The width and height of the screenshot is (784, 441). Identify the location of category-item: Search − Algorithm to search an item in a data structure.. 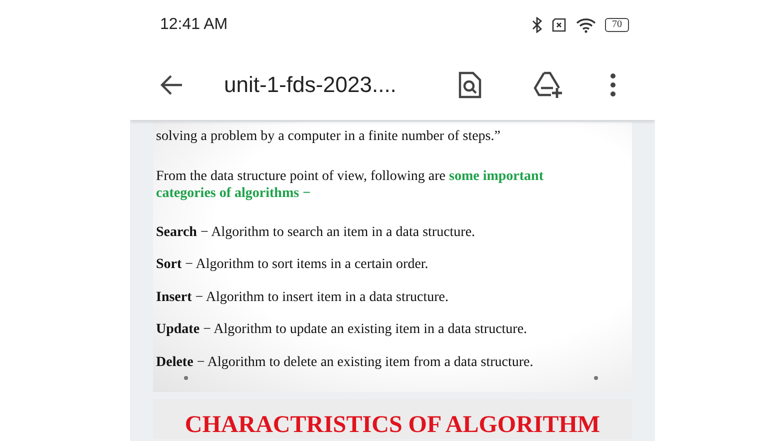
(316, 233).